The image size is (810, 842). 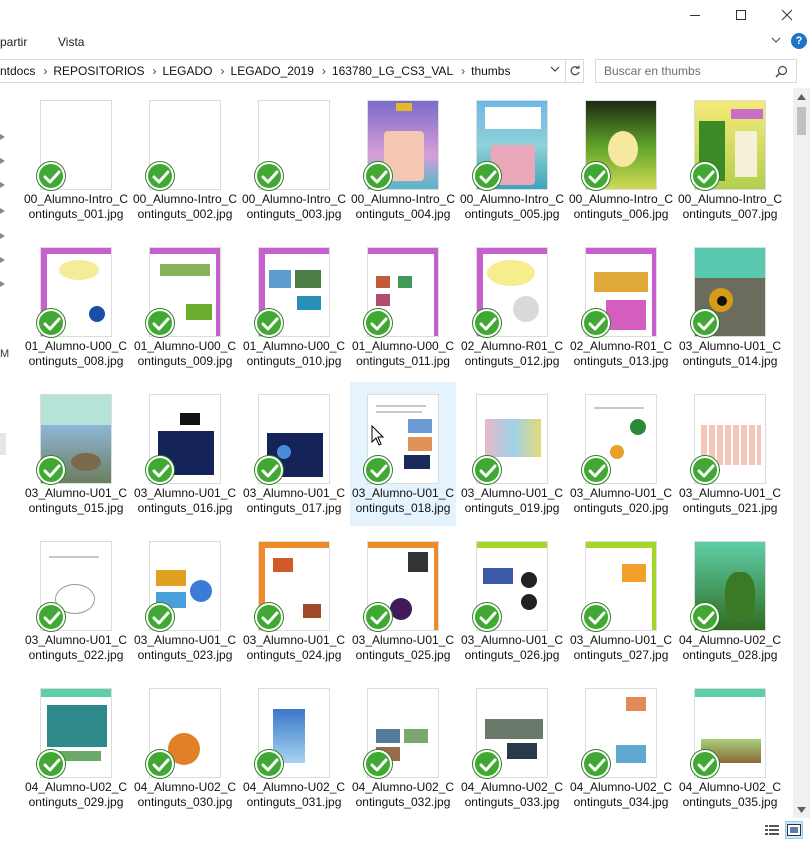 I want to click on maximize-button, so click(x=741, y=15).